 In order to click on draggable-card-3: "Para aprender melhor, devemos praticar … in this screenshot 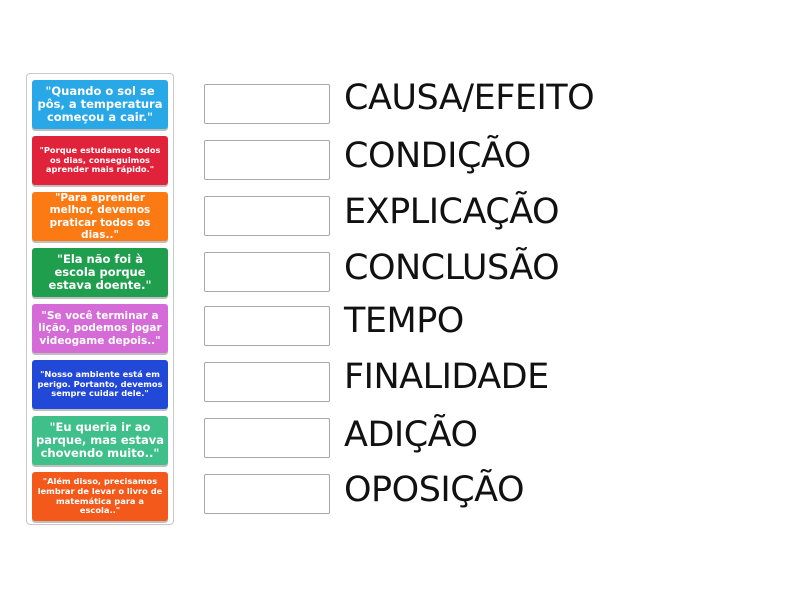, I will do `click(100, 216)`.